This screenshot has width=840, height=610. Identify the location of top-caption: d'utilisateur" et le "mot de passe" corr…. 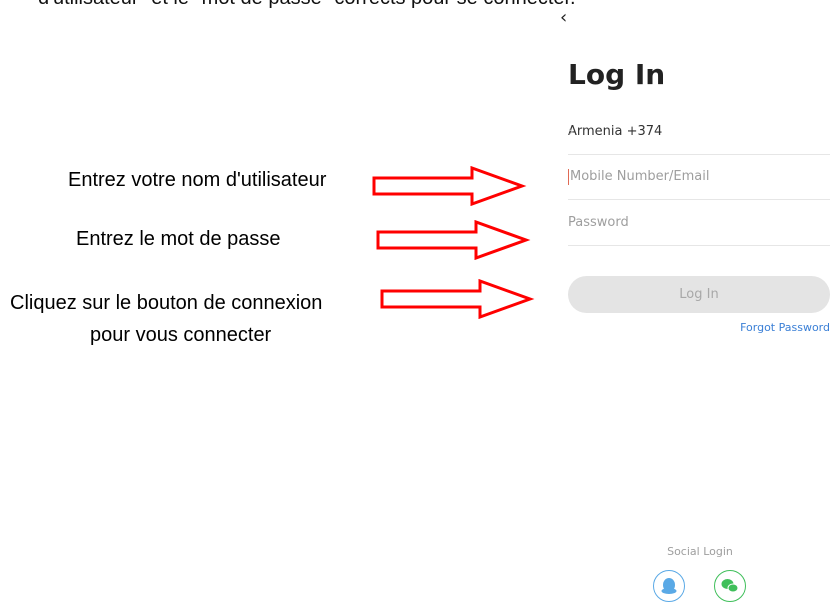
(418, 5).